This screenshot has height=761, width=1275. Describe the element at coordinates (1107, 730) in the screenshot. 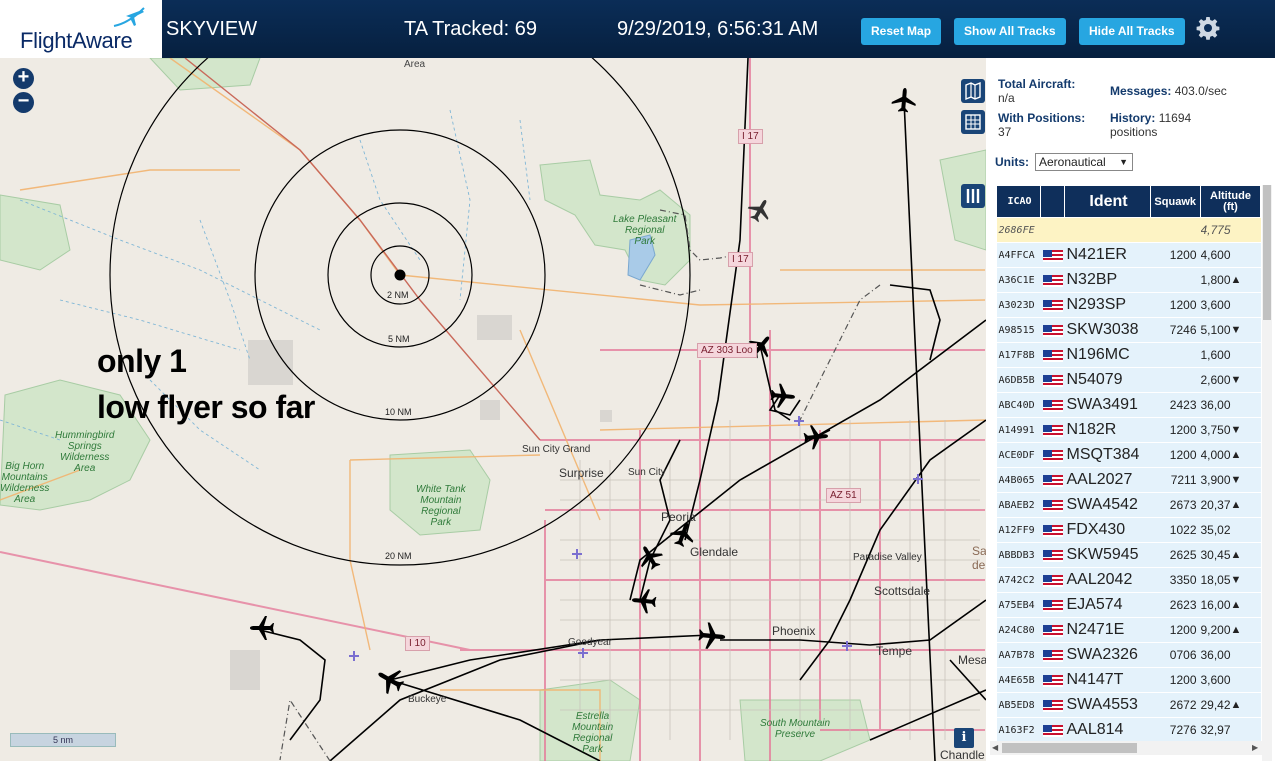

I see `ident-cell: AAL814` at that location.